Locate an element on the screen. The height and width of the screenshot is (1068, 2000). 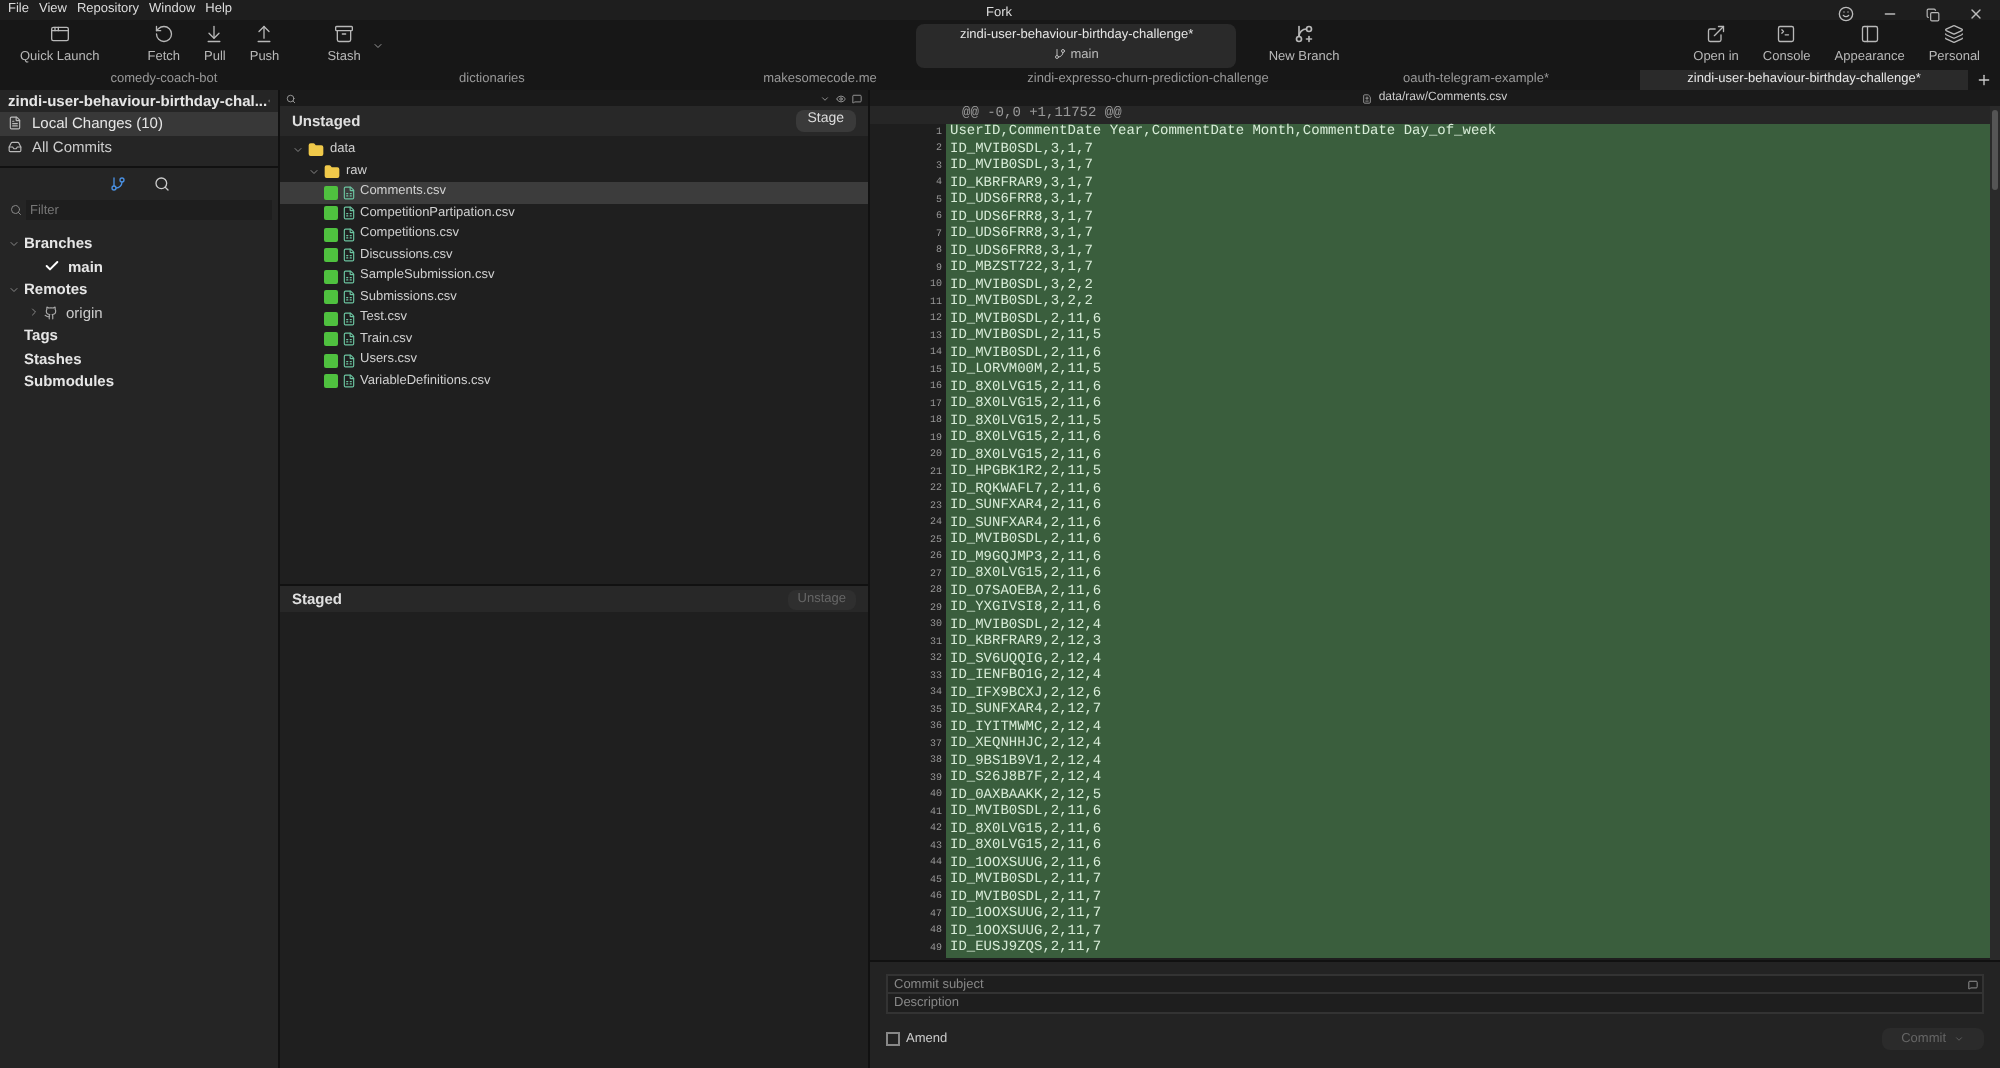
inbox-icon is located at coordinates (15, 146).